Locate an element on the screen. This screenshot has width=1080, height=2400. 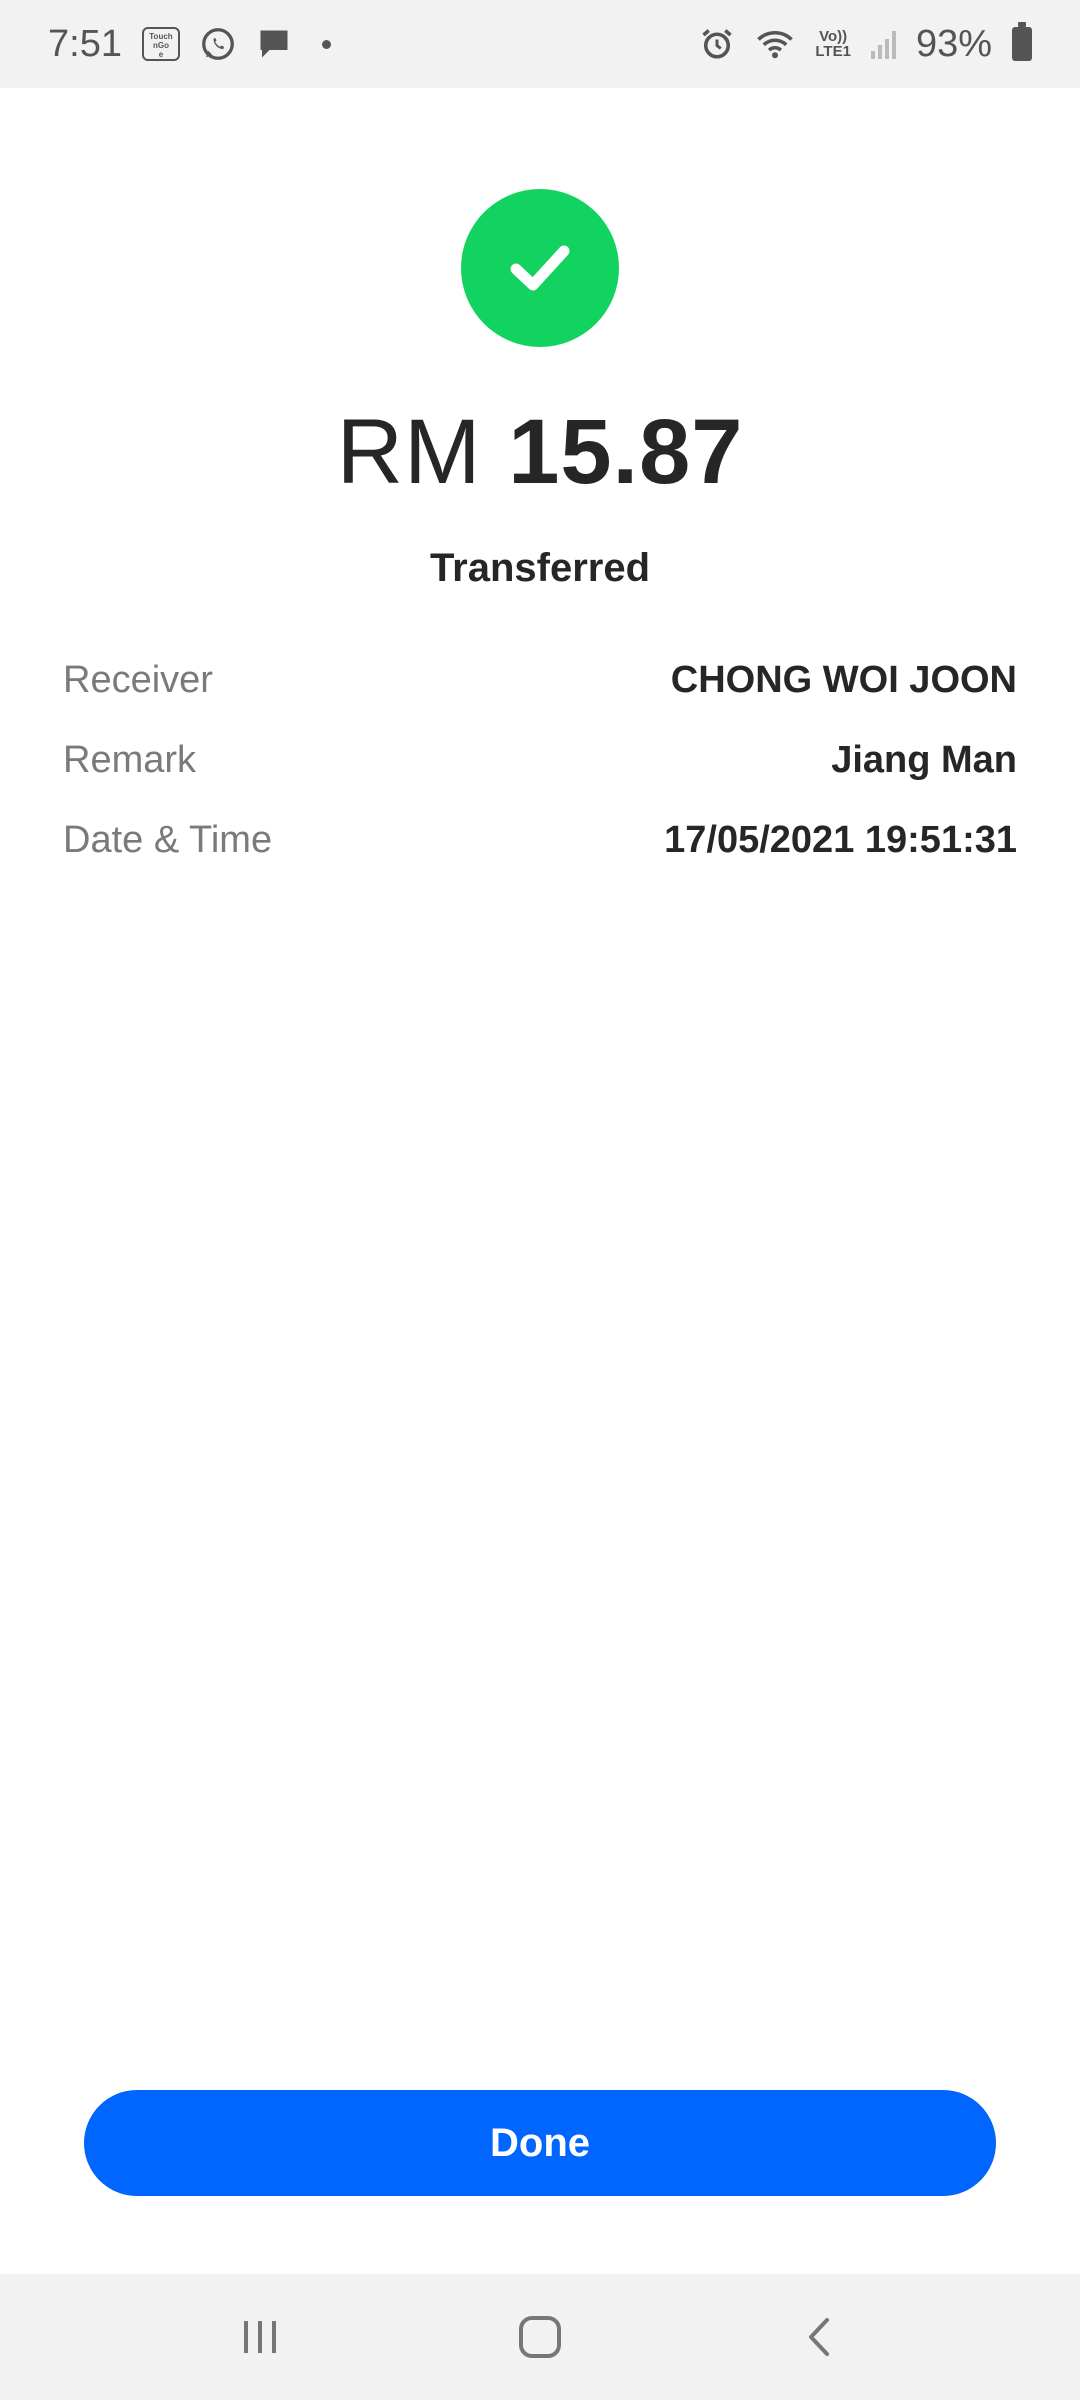
transfer-amount: RM 15.87 is located at coordinates (540, 452).